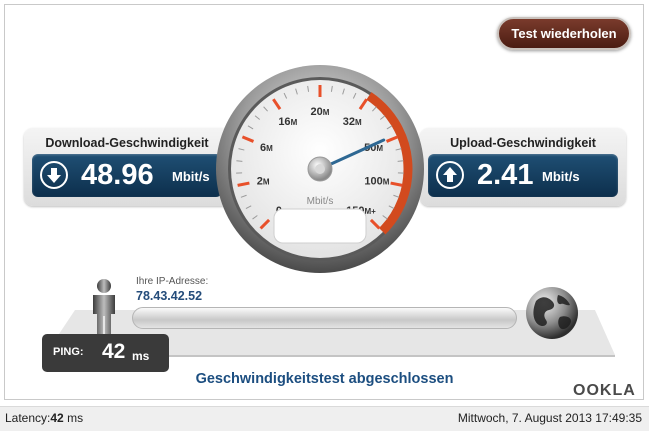 This screenshot has height=431, width=649. What do you see at coordinates (564, 33) in the screenshot?
I see `retest-button: Test wiederholen` at bounding box center [564, 33].